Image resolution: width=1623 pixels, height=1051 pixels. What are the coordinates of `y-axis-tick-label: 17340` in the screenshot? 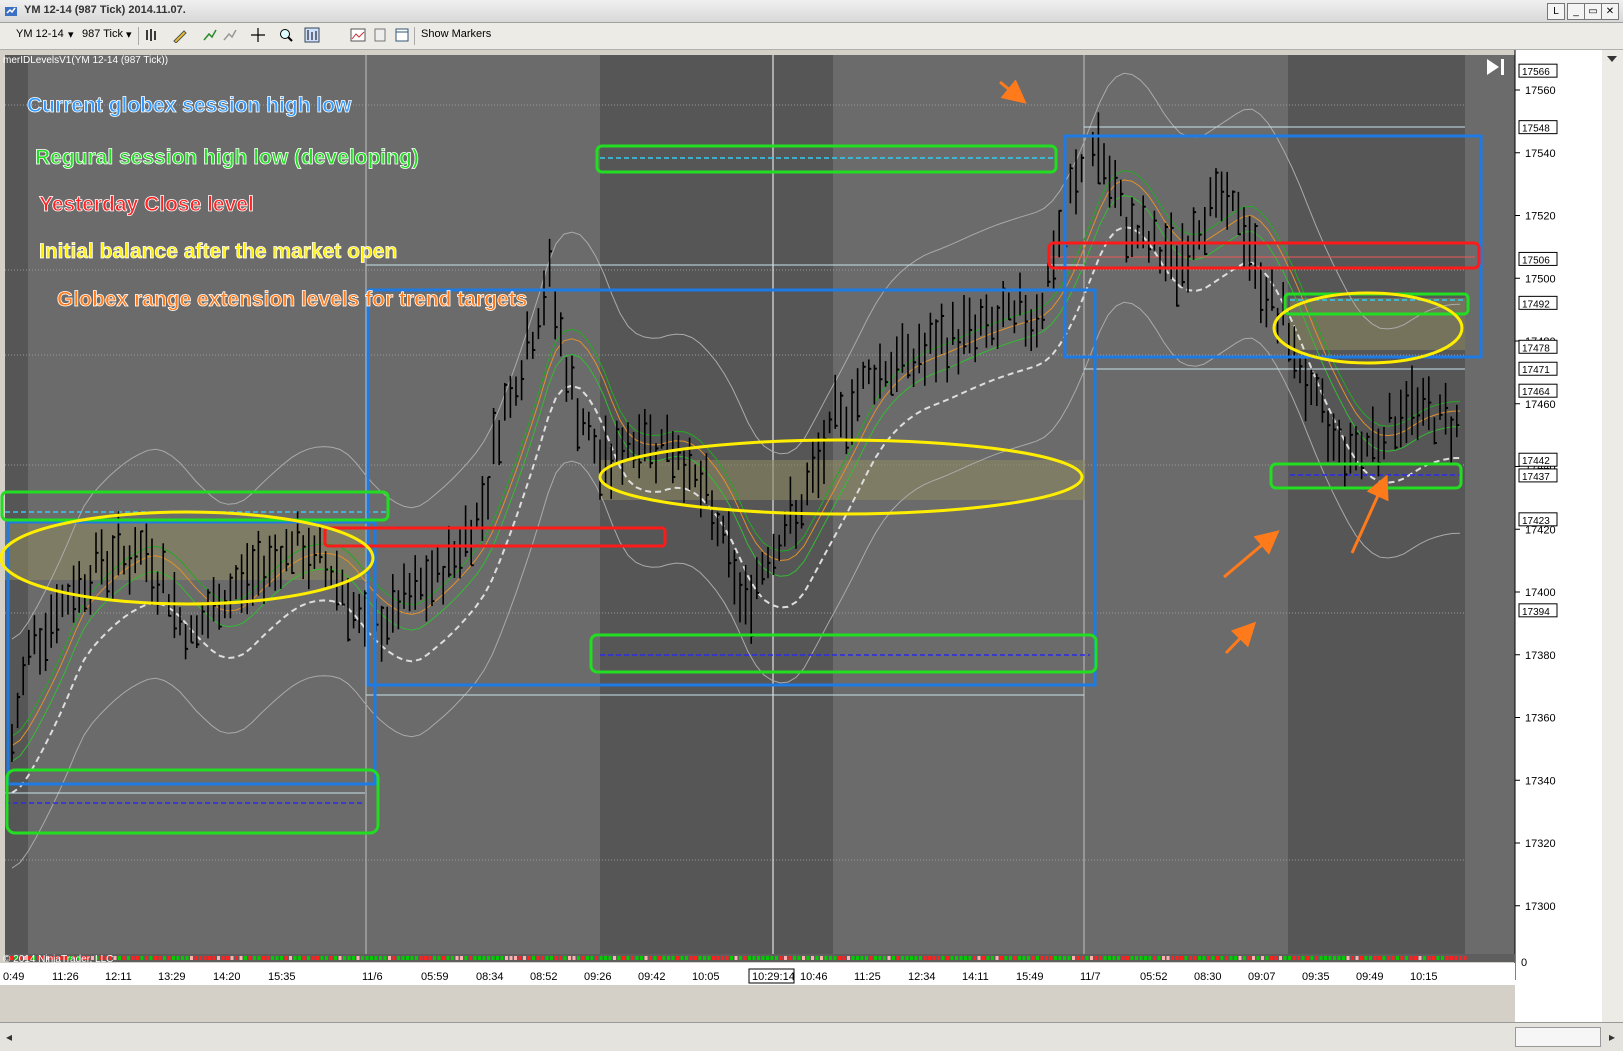 It's located at (1540, 781).